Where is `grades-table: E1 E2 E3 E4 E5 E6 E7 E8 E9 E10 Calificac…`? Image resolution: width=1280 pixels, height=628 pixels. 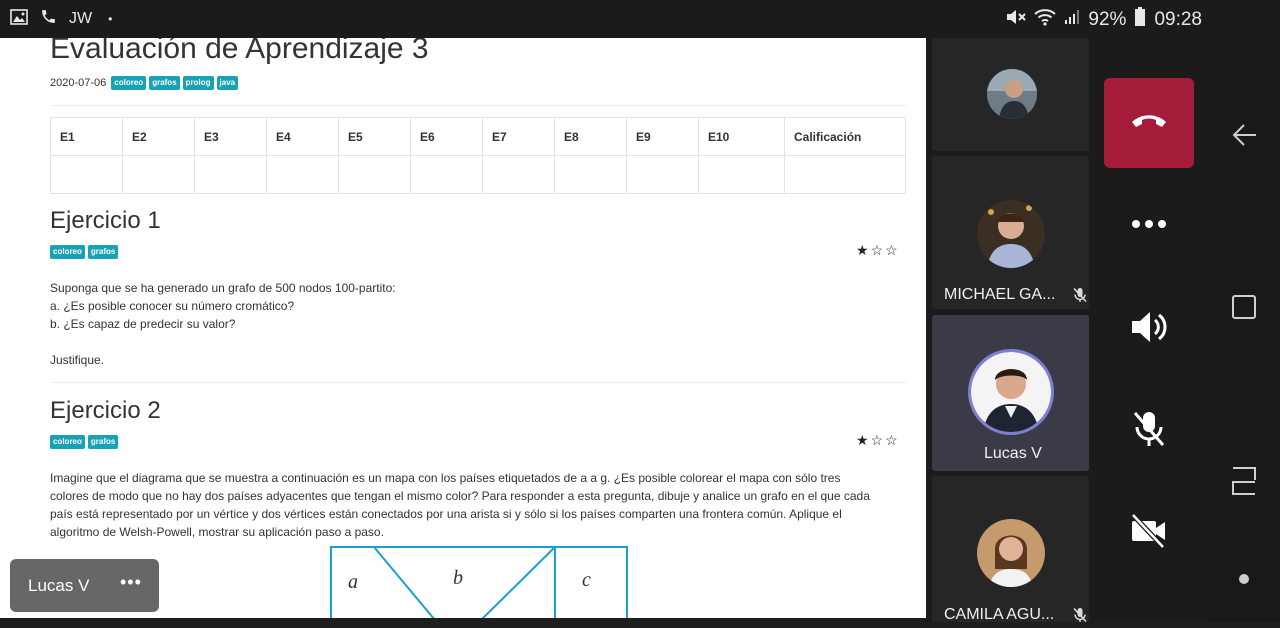
grades-table: E1 E2 E3 E4 E5 E6 E7 E8 E9 E10 Calificac… is located at coordinates (478, 155).